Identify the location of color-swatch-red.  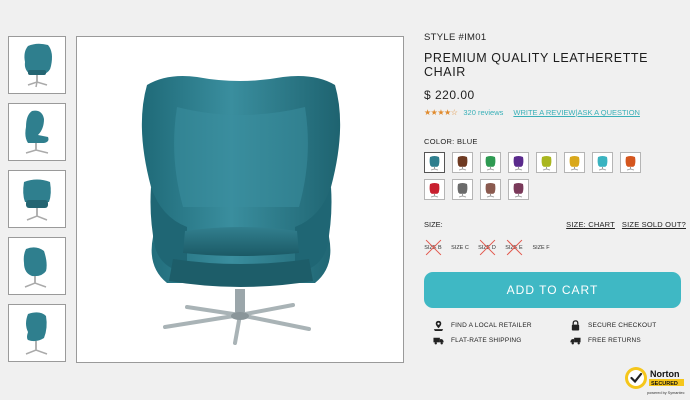
(434, 189).